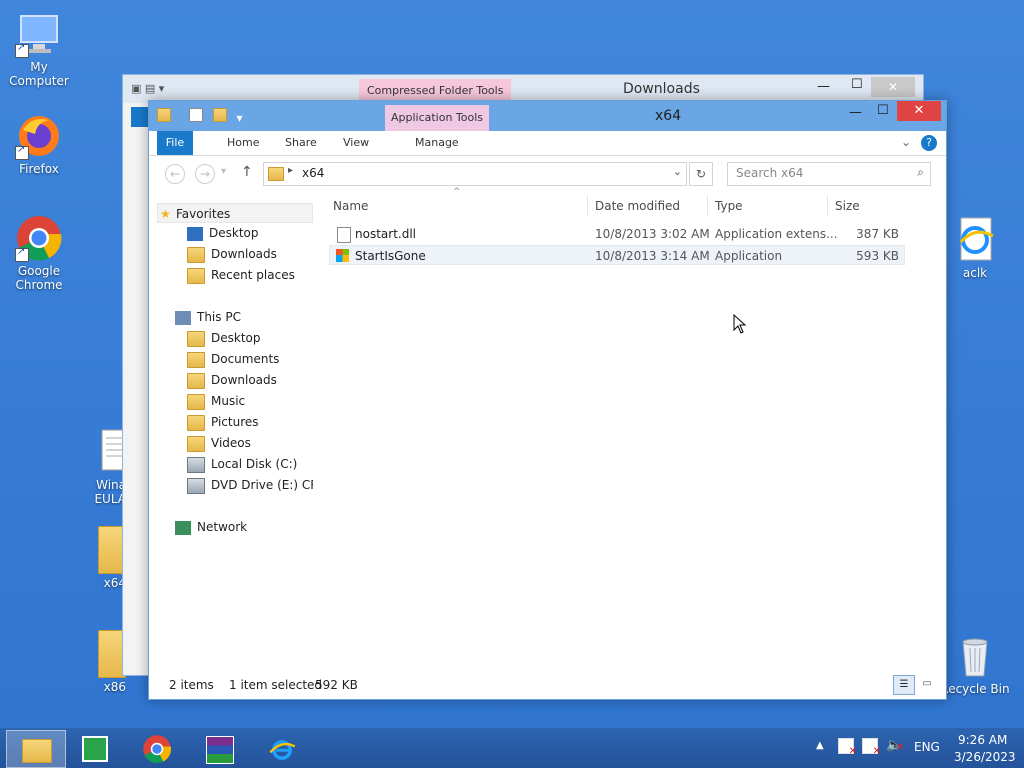 The width and height of the screenshot is (1024, 768). What do you see at coordinates (183, 317) in the screenshot?
I see `computer-icon` at bounding box center [183, 317].